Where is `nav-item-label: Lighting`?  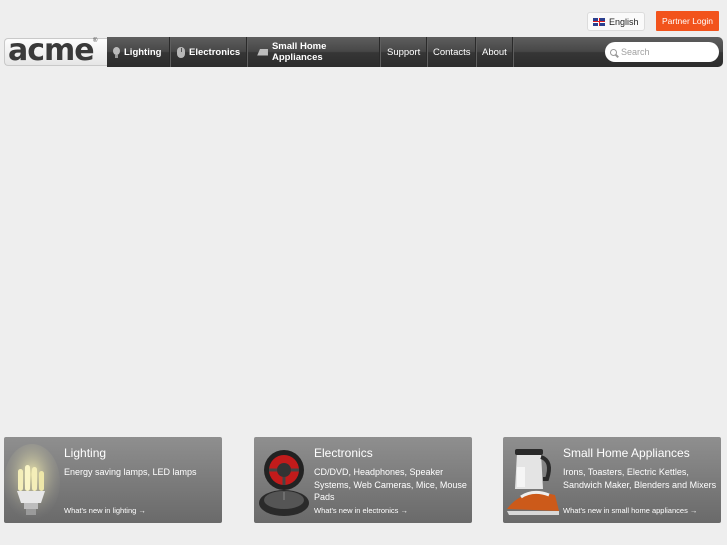 nav-item-label: Lighting is located at coordinates (143, 52).